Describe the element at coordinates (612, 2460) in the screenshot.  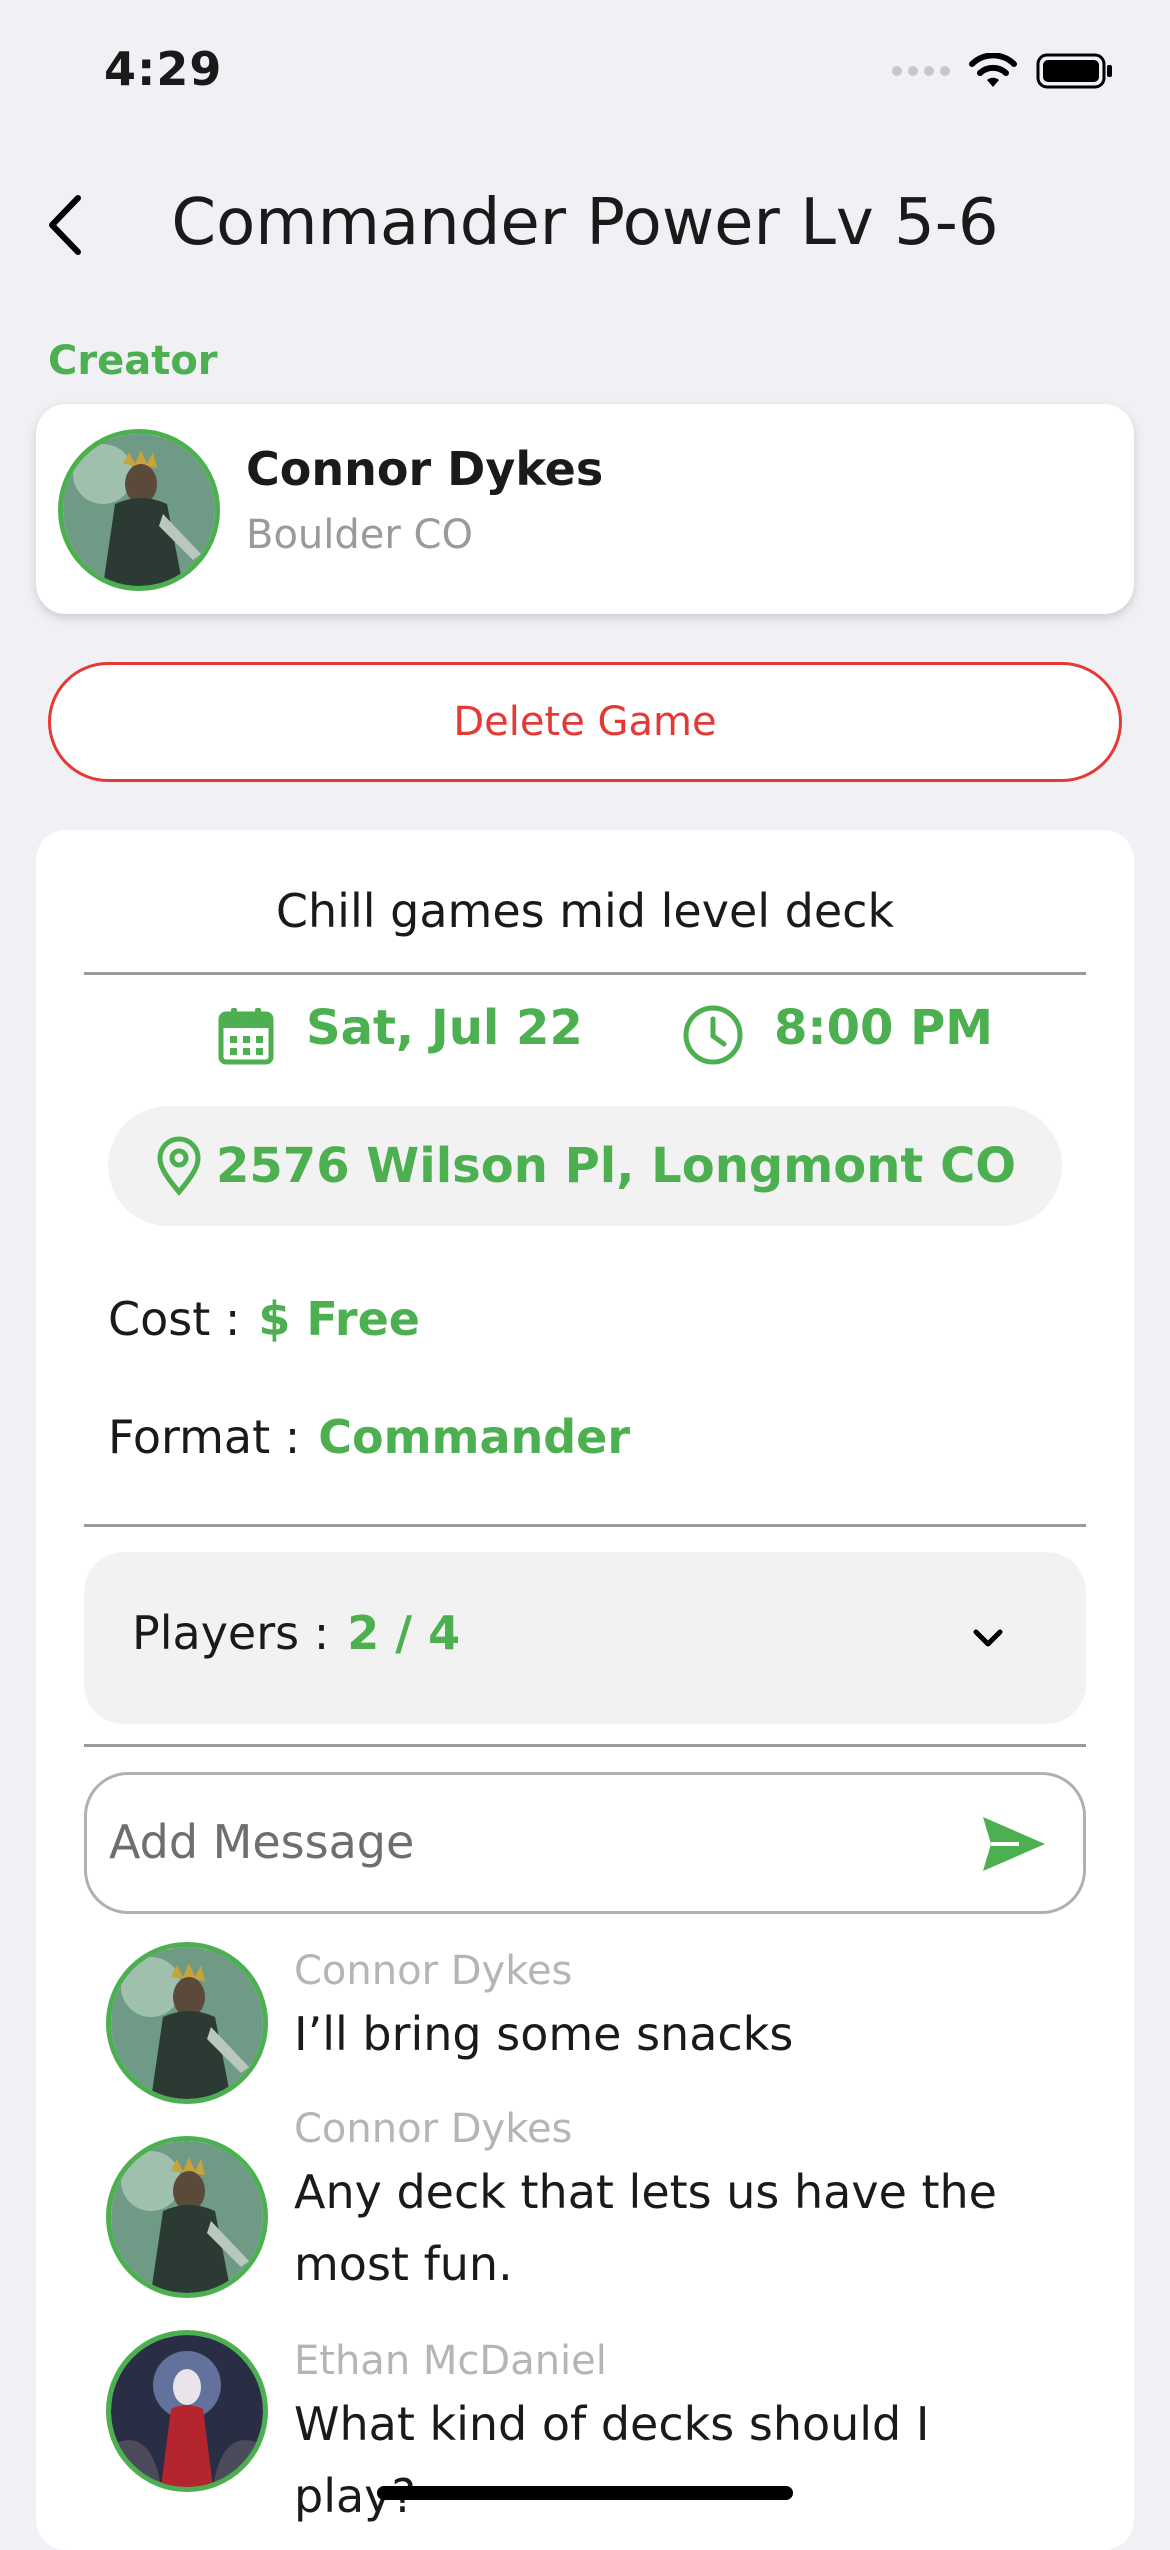
I see `message-text: What kind of decks should I play?` at that location.